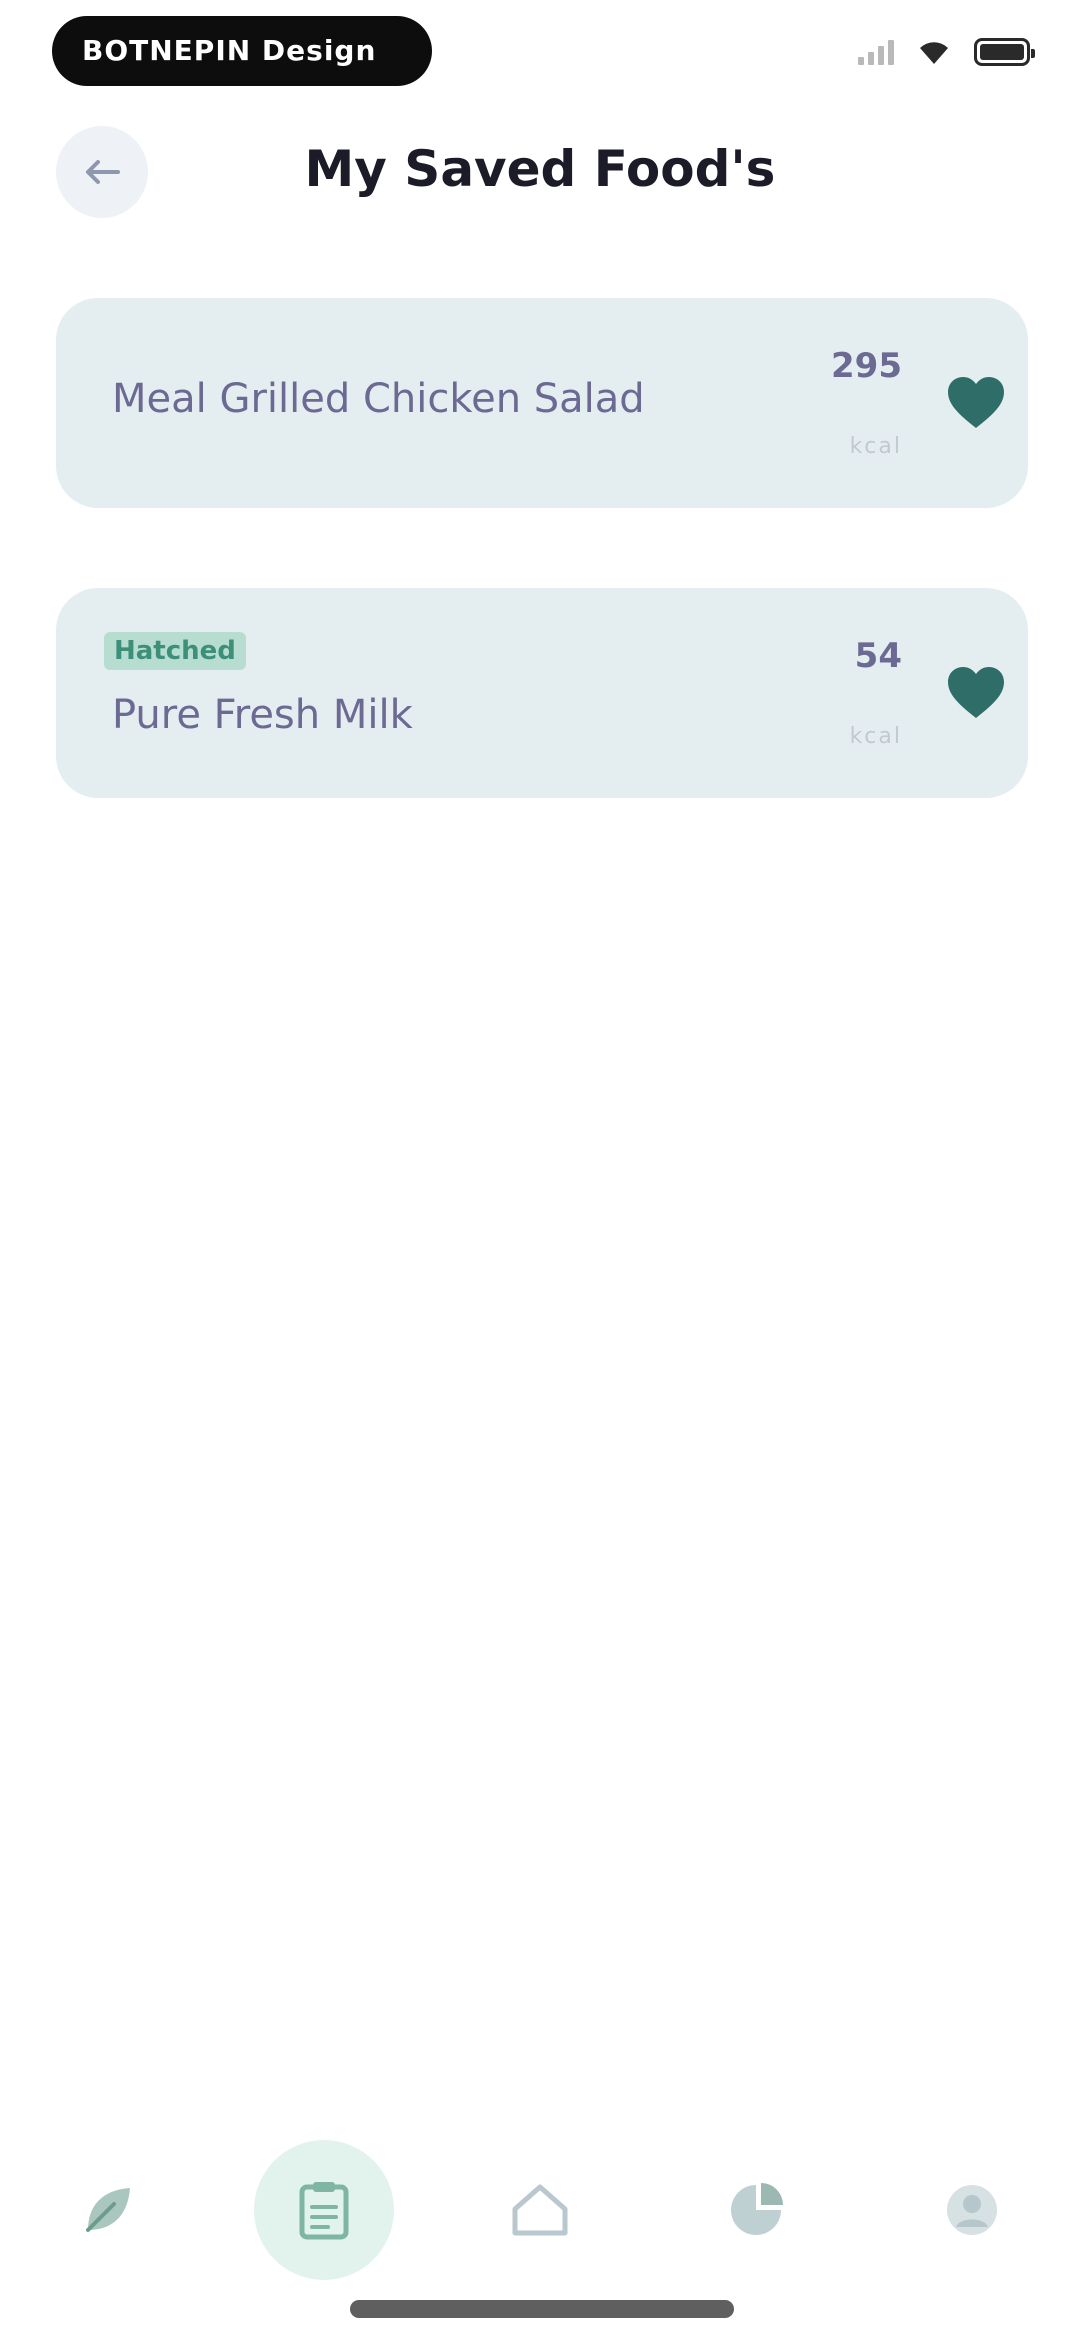  I want to click on clipboard-icon, so click(324, 2211).